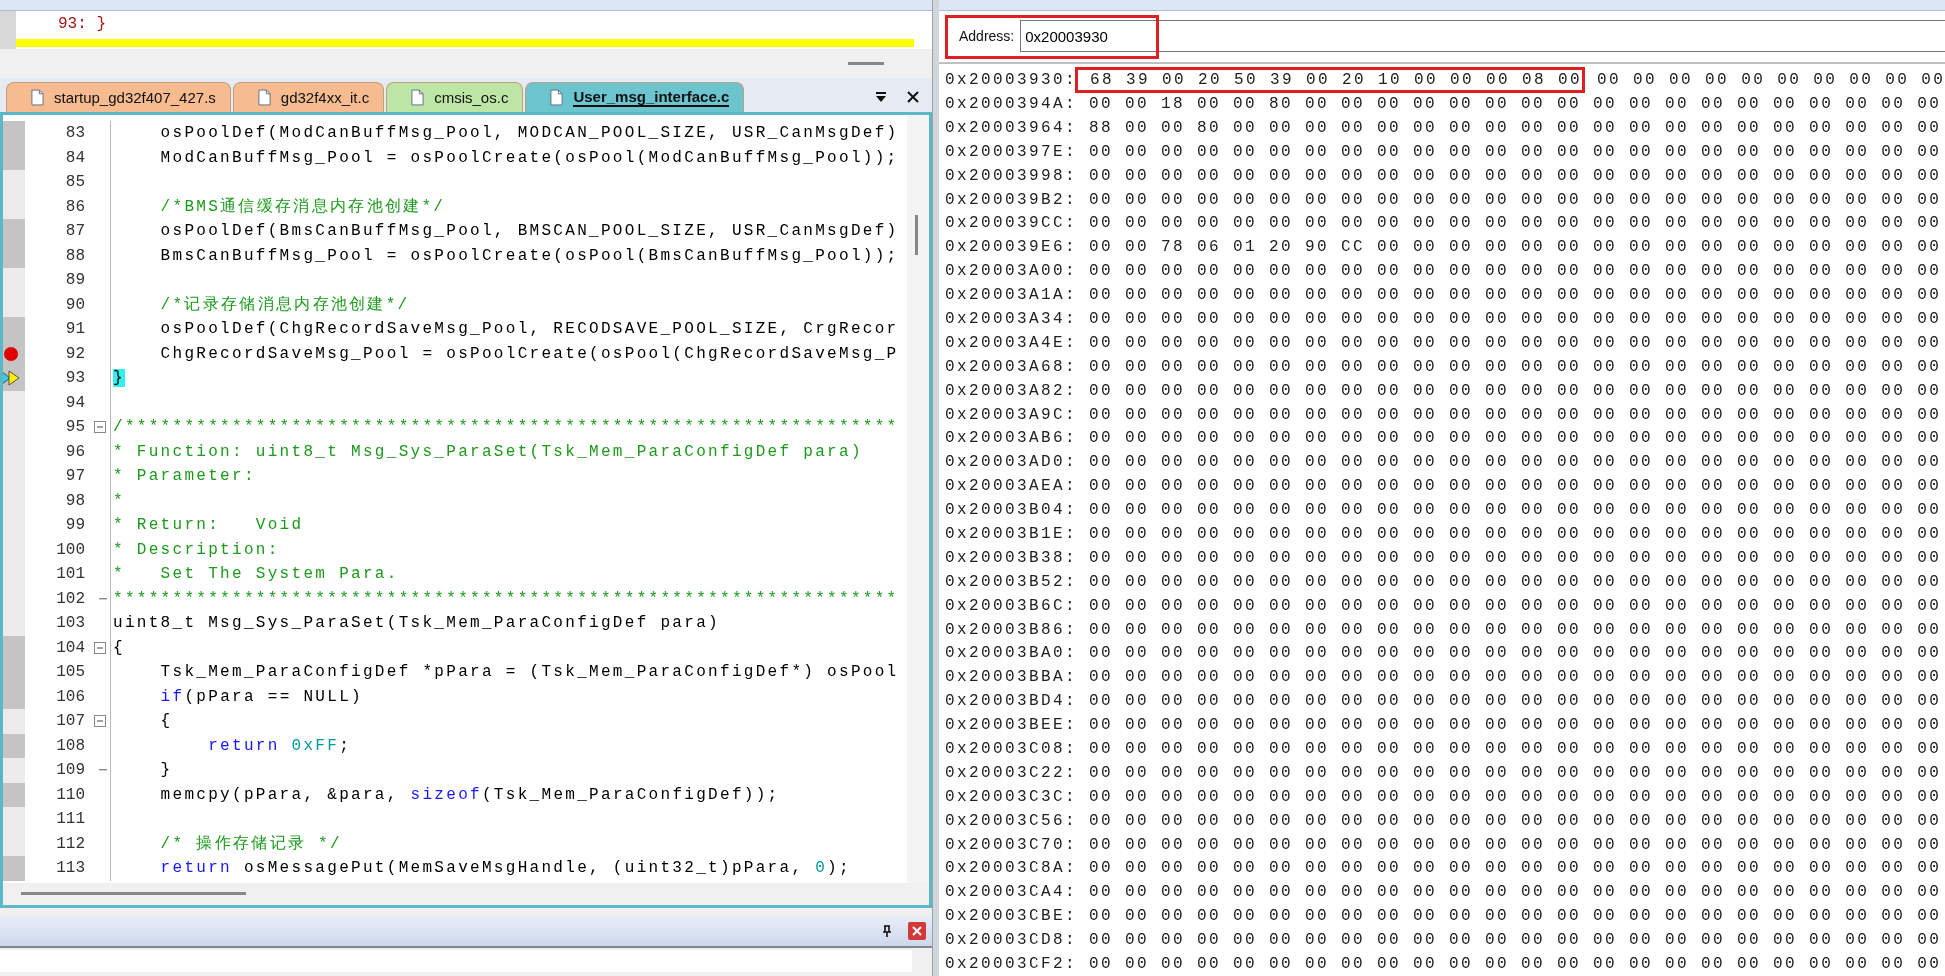 The image size is (1945, 976). What do you see at coordinates (308, 97) in the screenshot?
I see `file-tab: gd32f4xx_it.c` at bounding box center [308, 97].